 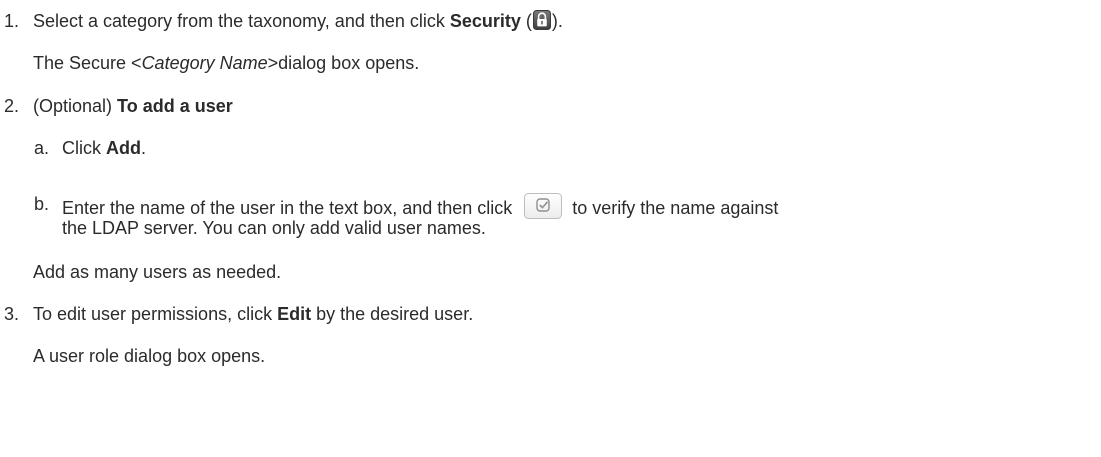 I want to click on substep-letter: a., so click(x=42, y=148).